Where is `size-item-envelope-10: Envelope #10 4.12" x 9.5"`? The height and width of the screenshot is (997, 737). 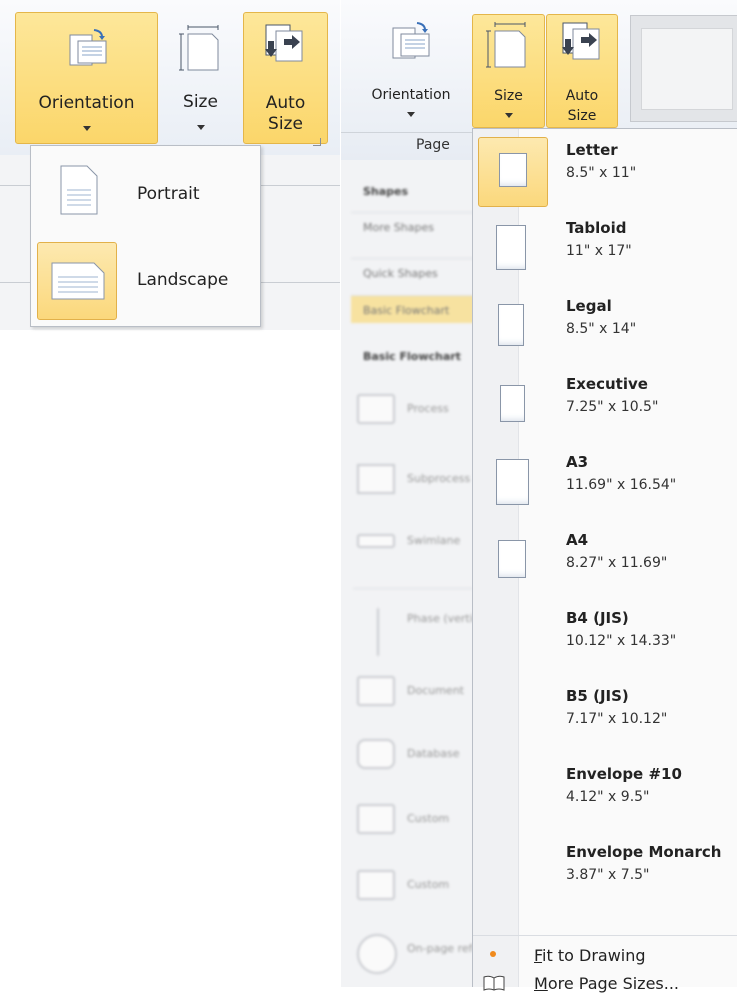 size-item-envelope-10: Envelope #10 4.12" x 9.5" is located at coordinates (605, 792).